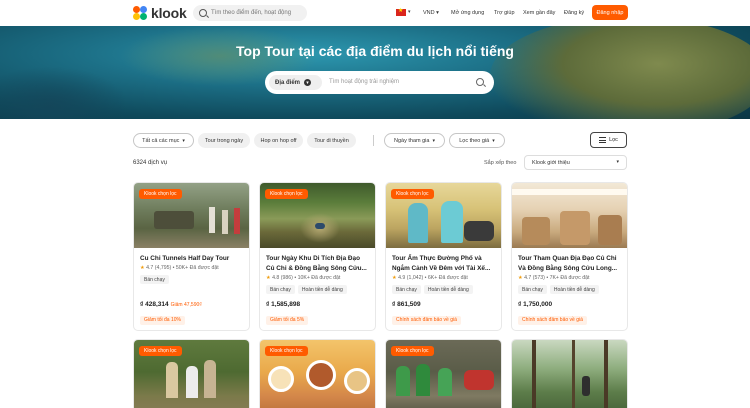  I want to click on sort-dropdown: Klook giới thiệu ▾, so click(575, 162).